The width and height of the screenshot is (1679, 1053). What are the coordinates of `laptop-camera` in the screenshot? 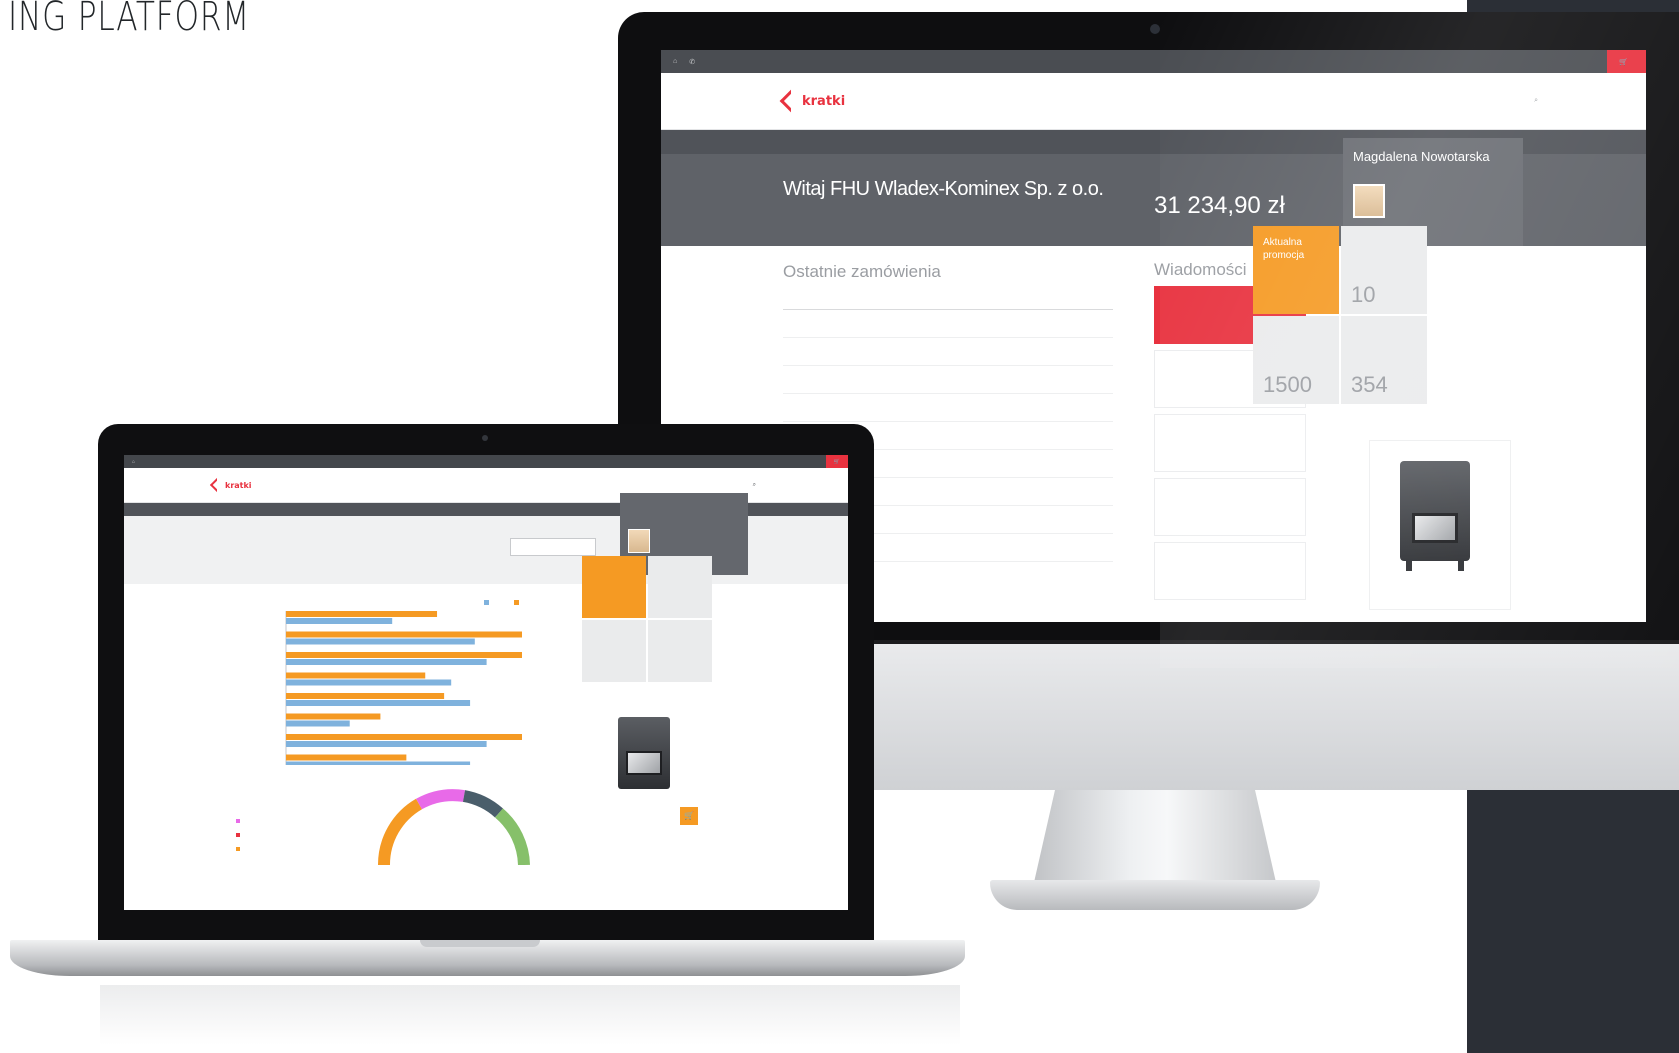 It's located at (485, 438).